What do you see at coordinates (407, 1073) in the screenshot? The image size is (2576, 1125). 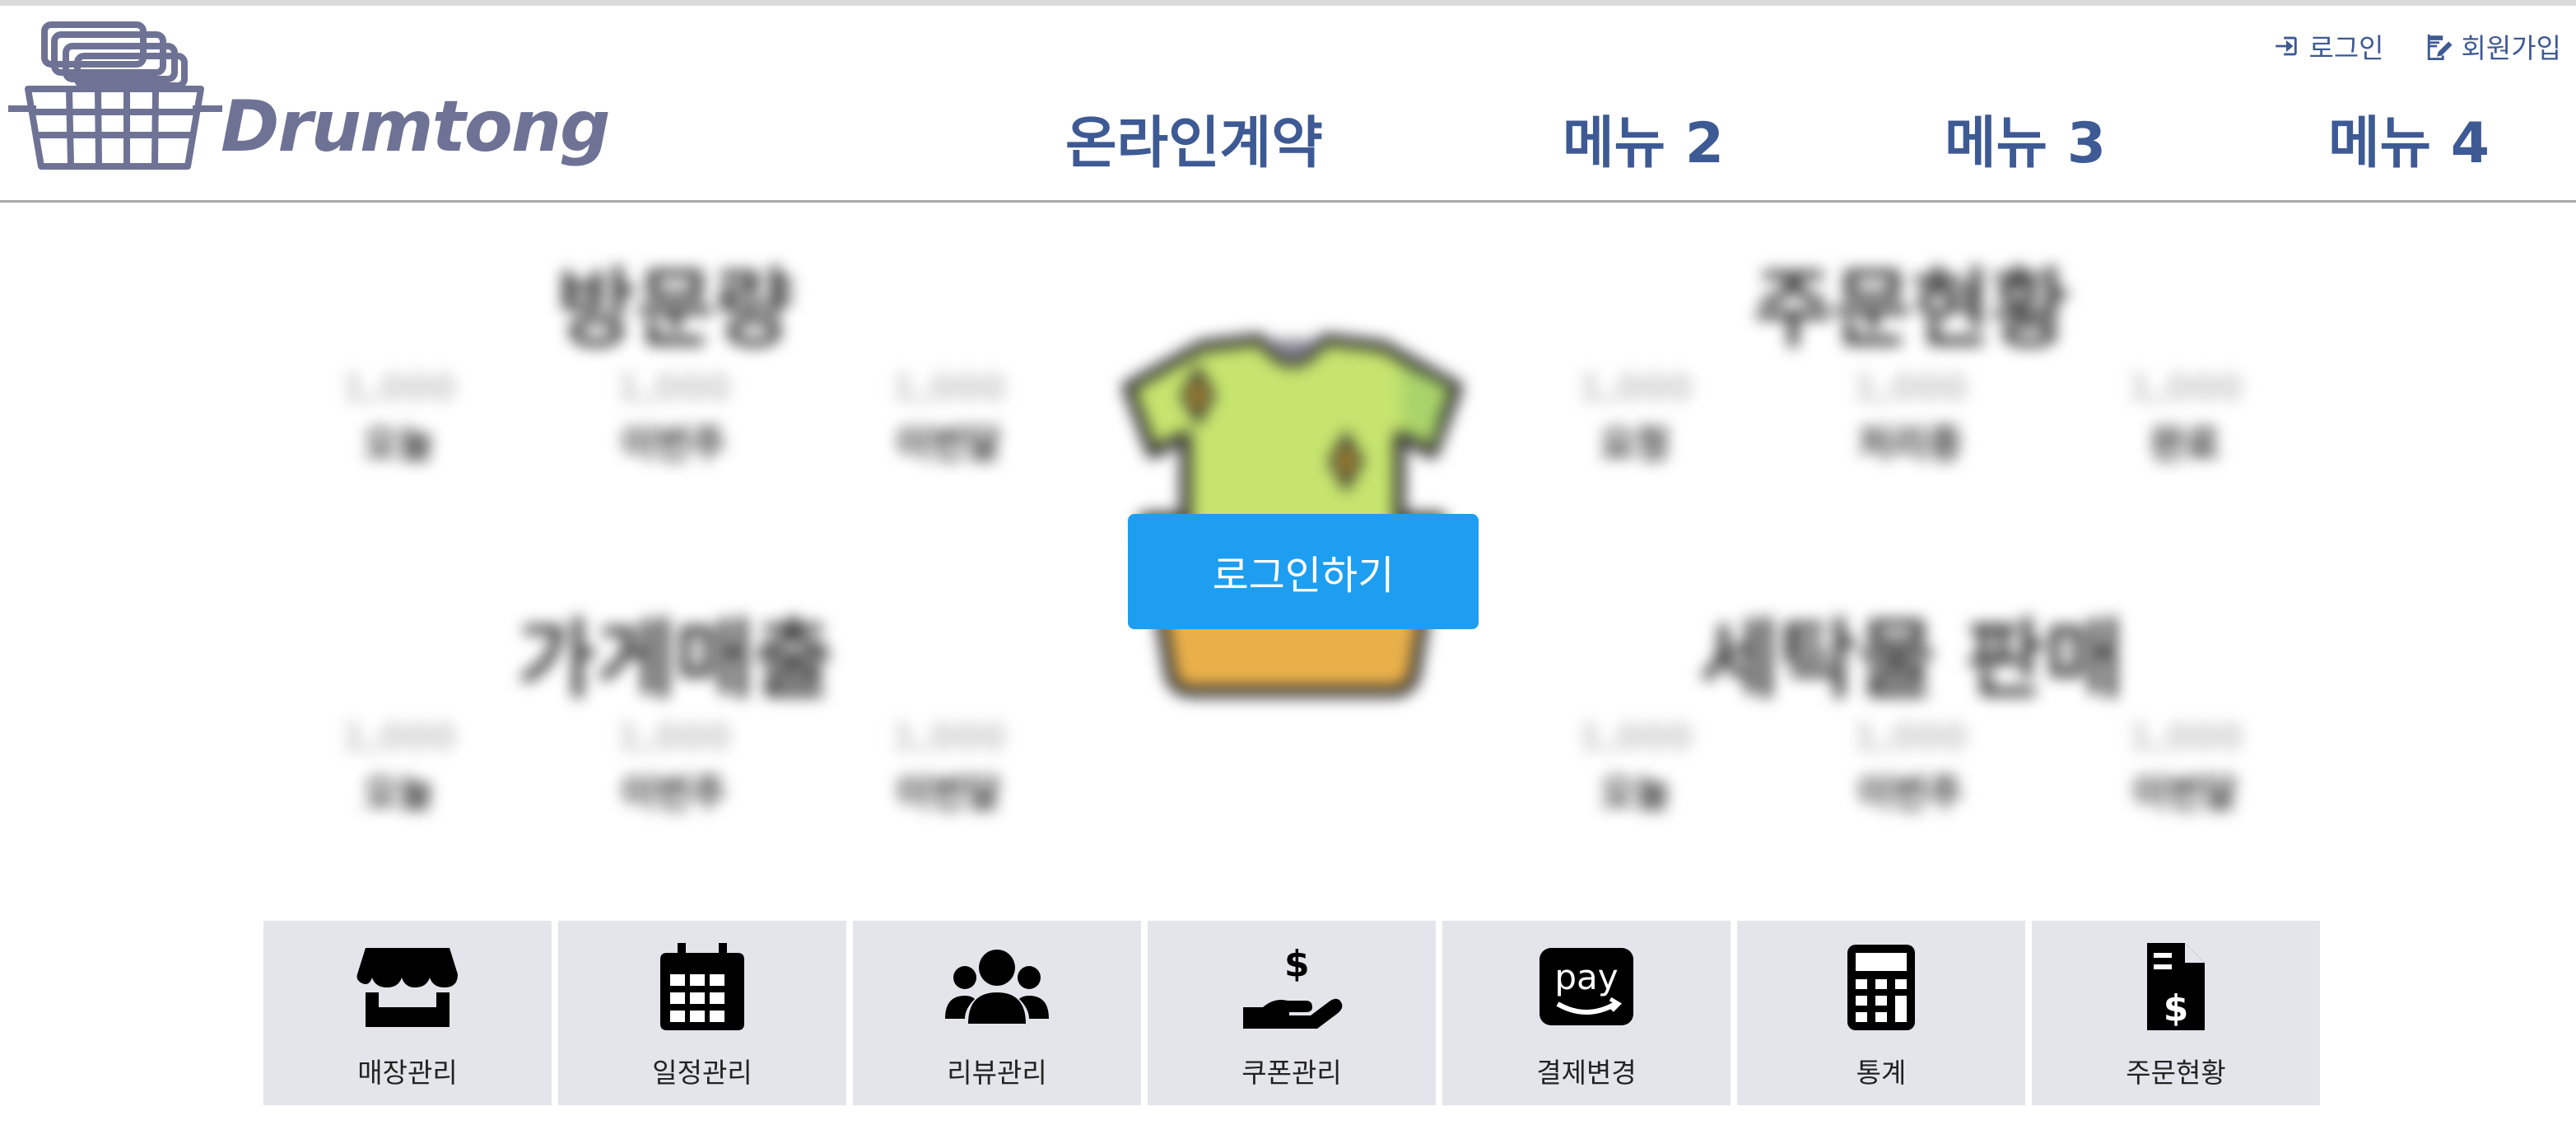 I see `tile-label: 매장관리` at bounding box center [407, 1073].